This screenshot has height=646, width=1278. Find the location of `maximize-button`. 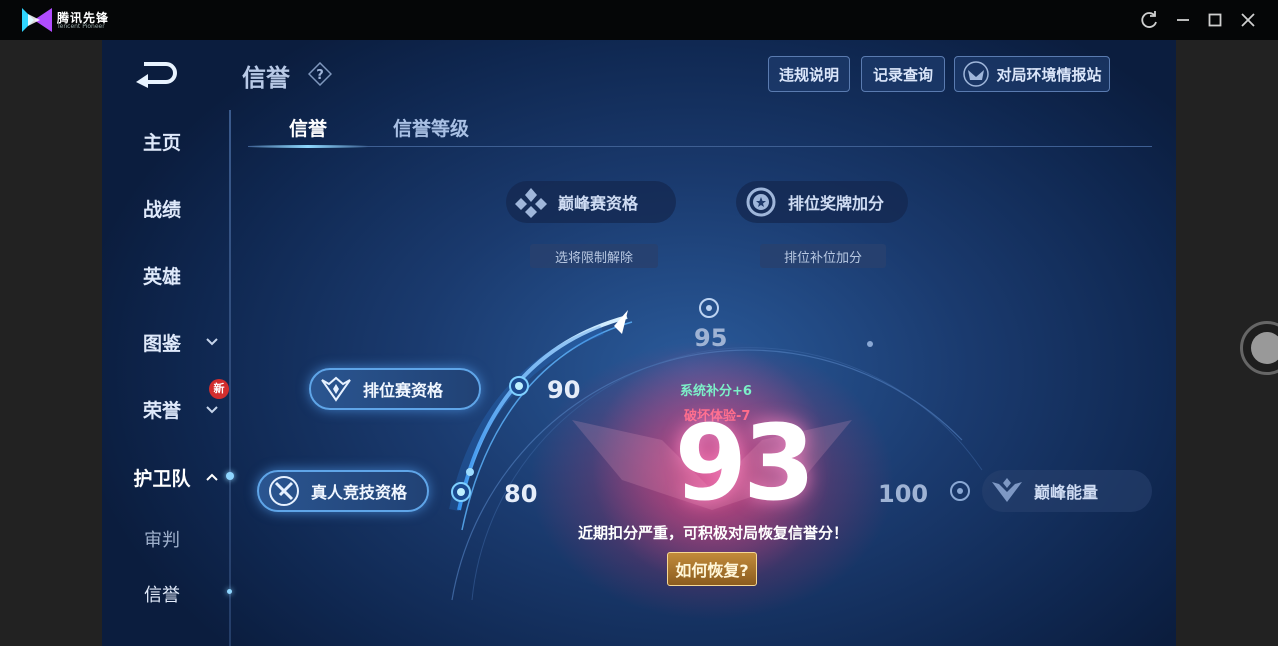

maximize-button is located at coordinates (1215, 20).